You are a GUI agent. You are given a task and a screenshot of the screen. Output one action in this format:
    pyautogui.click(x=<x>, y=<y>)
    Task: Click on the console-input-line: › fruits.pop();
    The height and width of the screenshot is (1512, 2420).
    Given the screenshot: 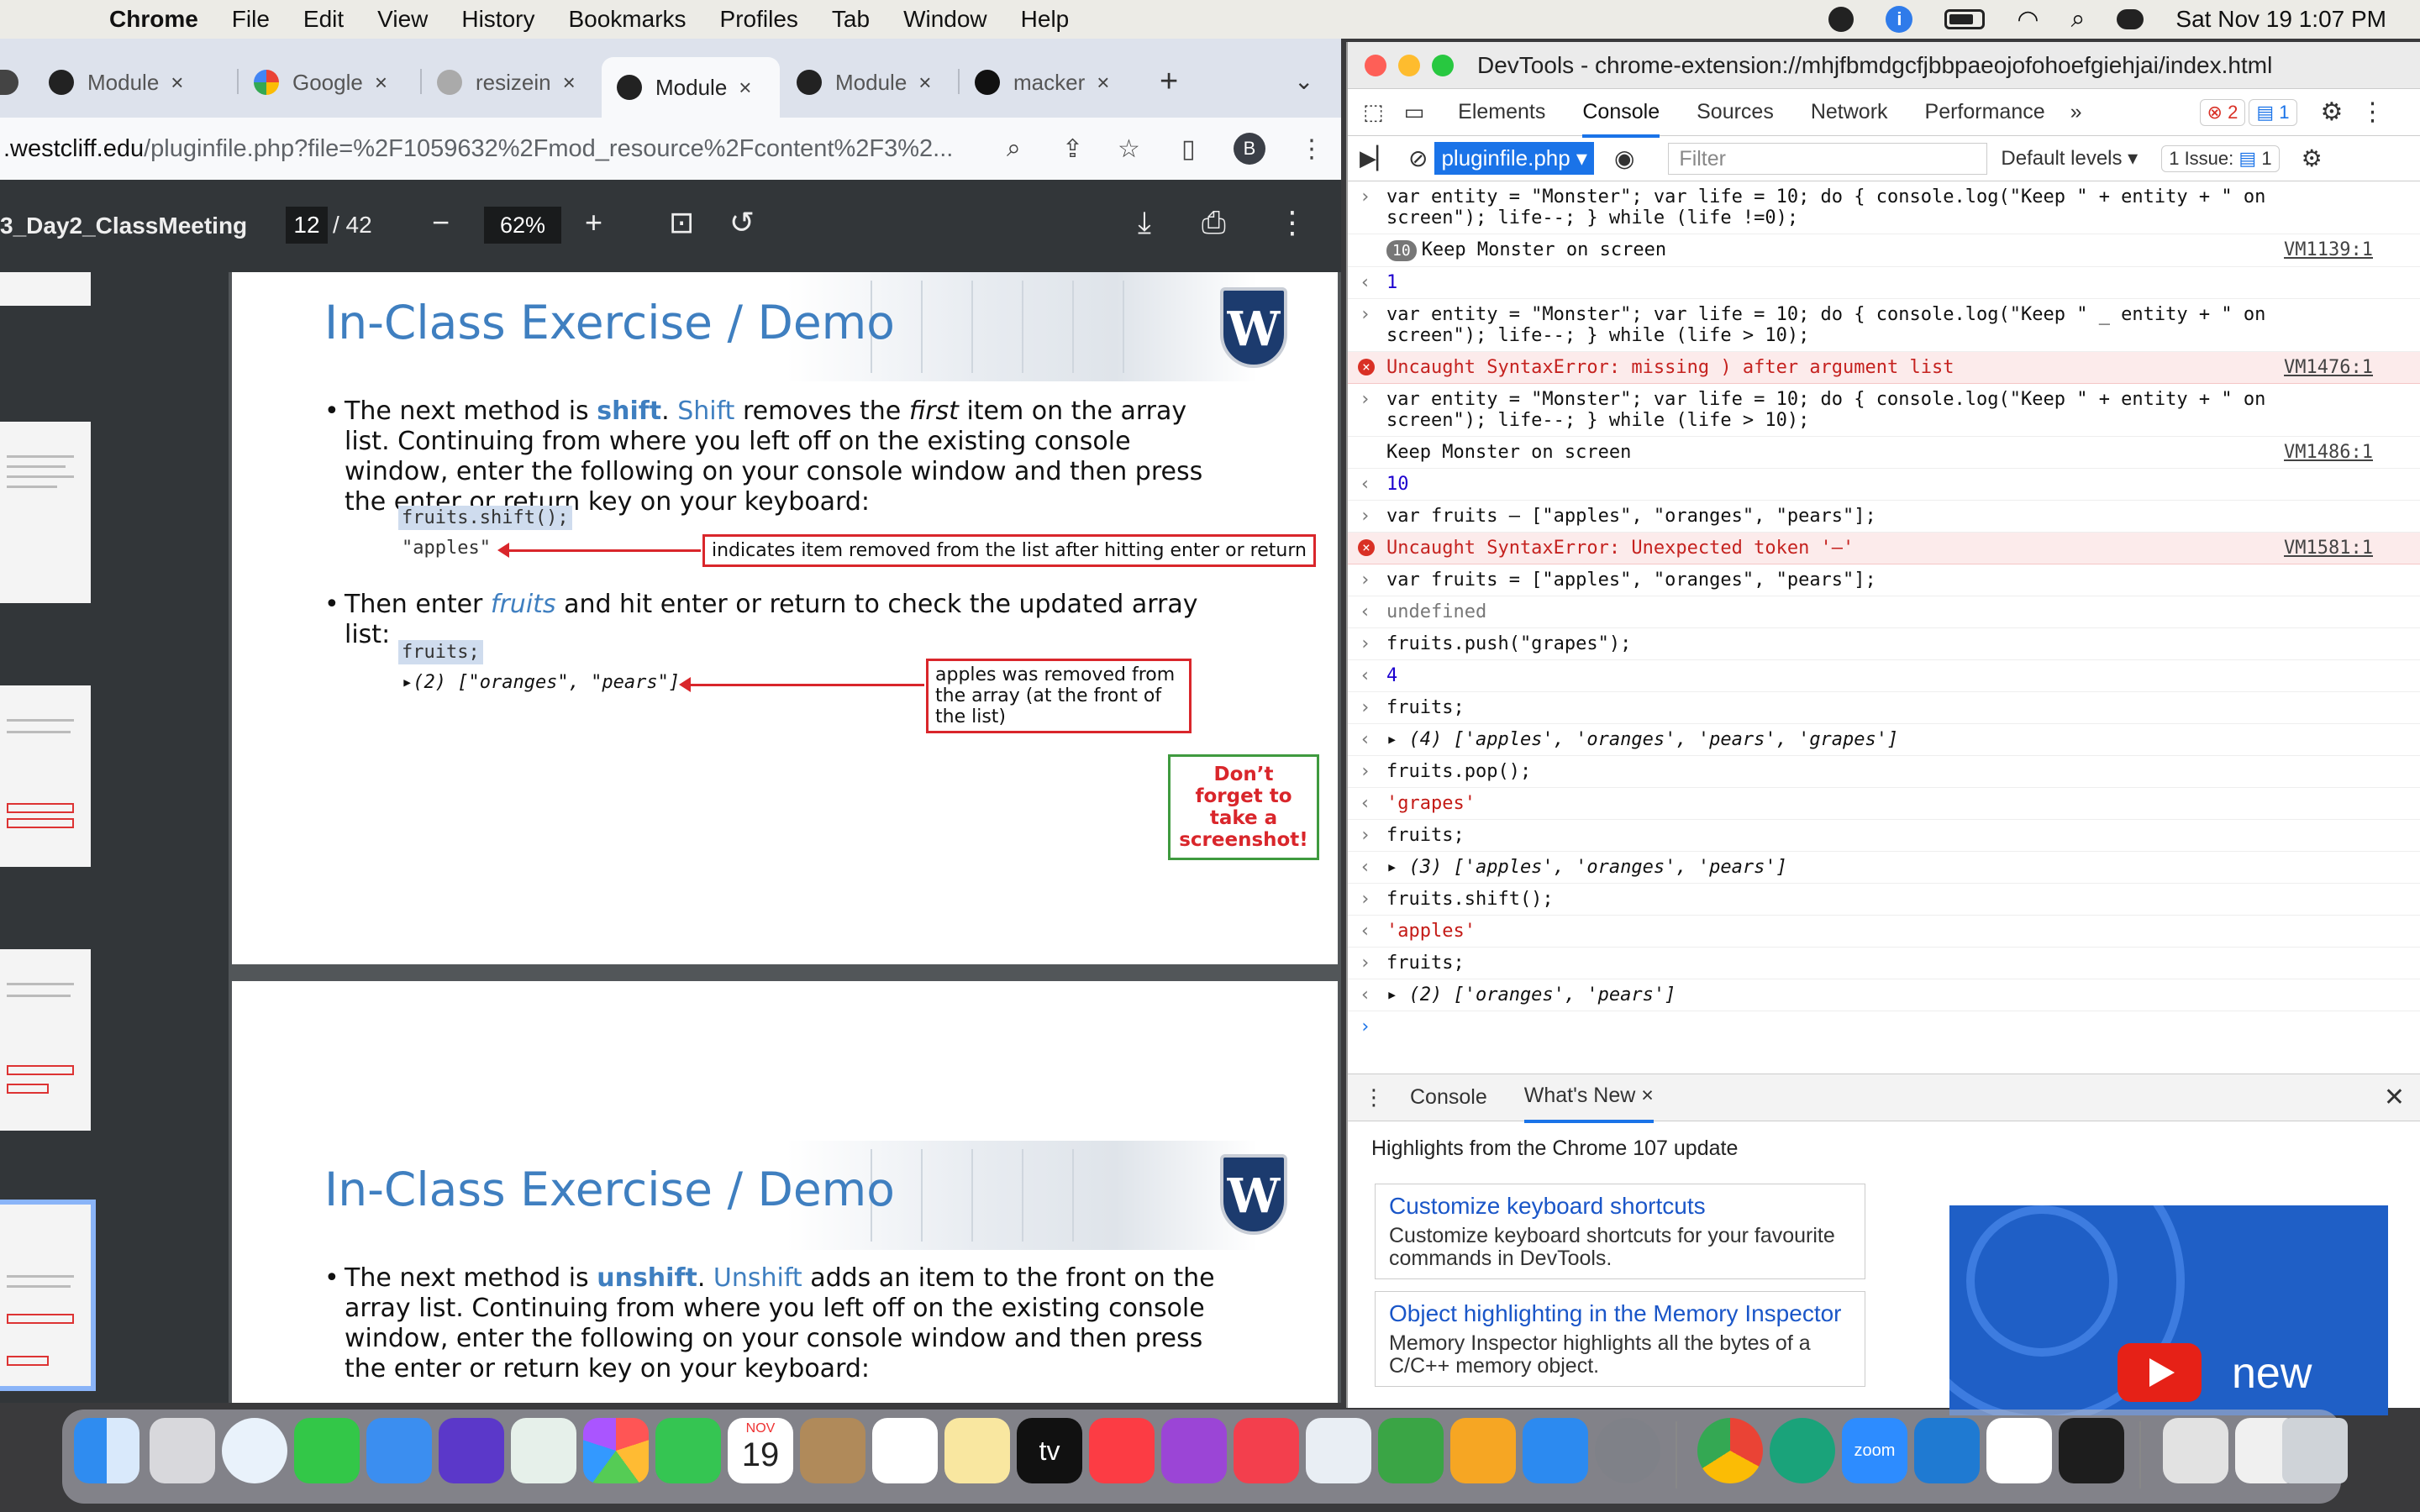 What is the action you would take?
    pyautogui.click(x=1884, y=772)
    